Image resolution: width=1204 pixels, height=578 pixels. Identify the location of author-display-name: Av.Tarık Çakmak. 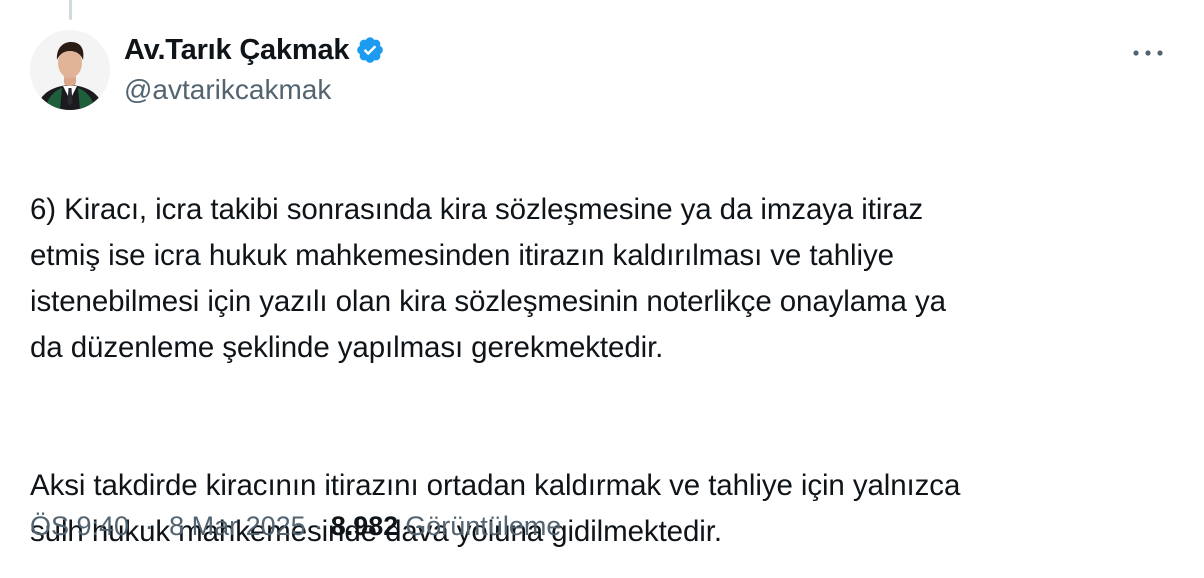
(237, 50).